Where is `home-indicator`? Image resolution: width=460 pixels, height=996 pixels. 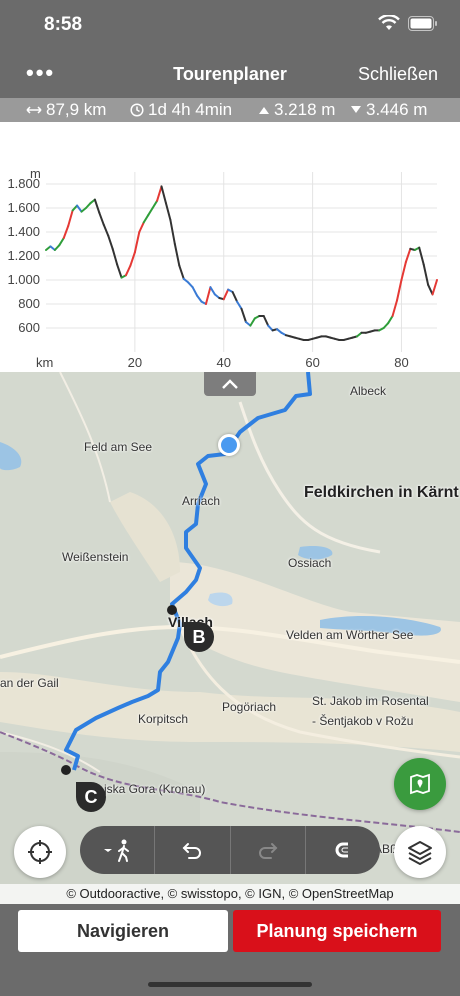
home-indicator is located at coordinates (230, 984).